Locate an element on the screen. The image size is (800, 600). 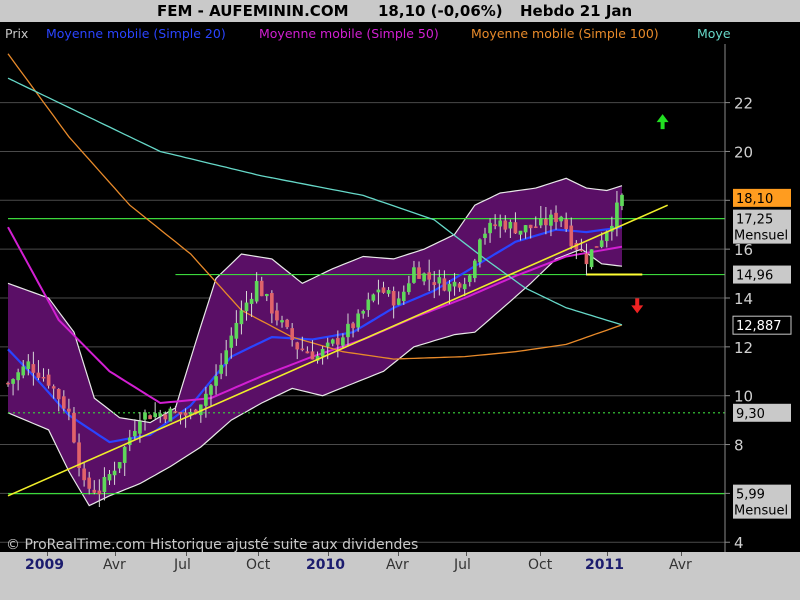
y-tick-label: 10 is located at coordinates (743, 397).